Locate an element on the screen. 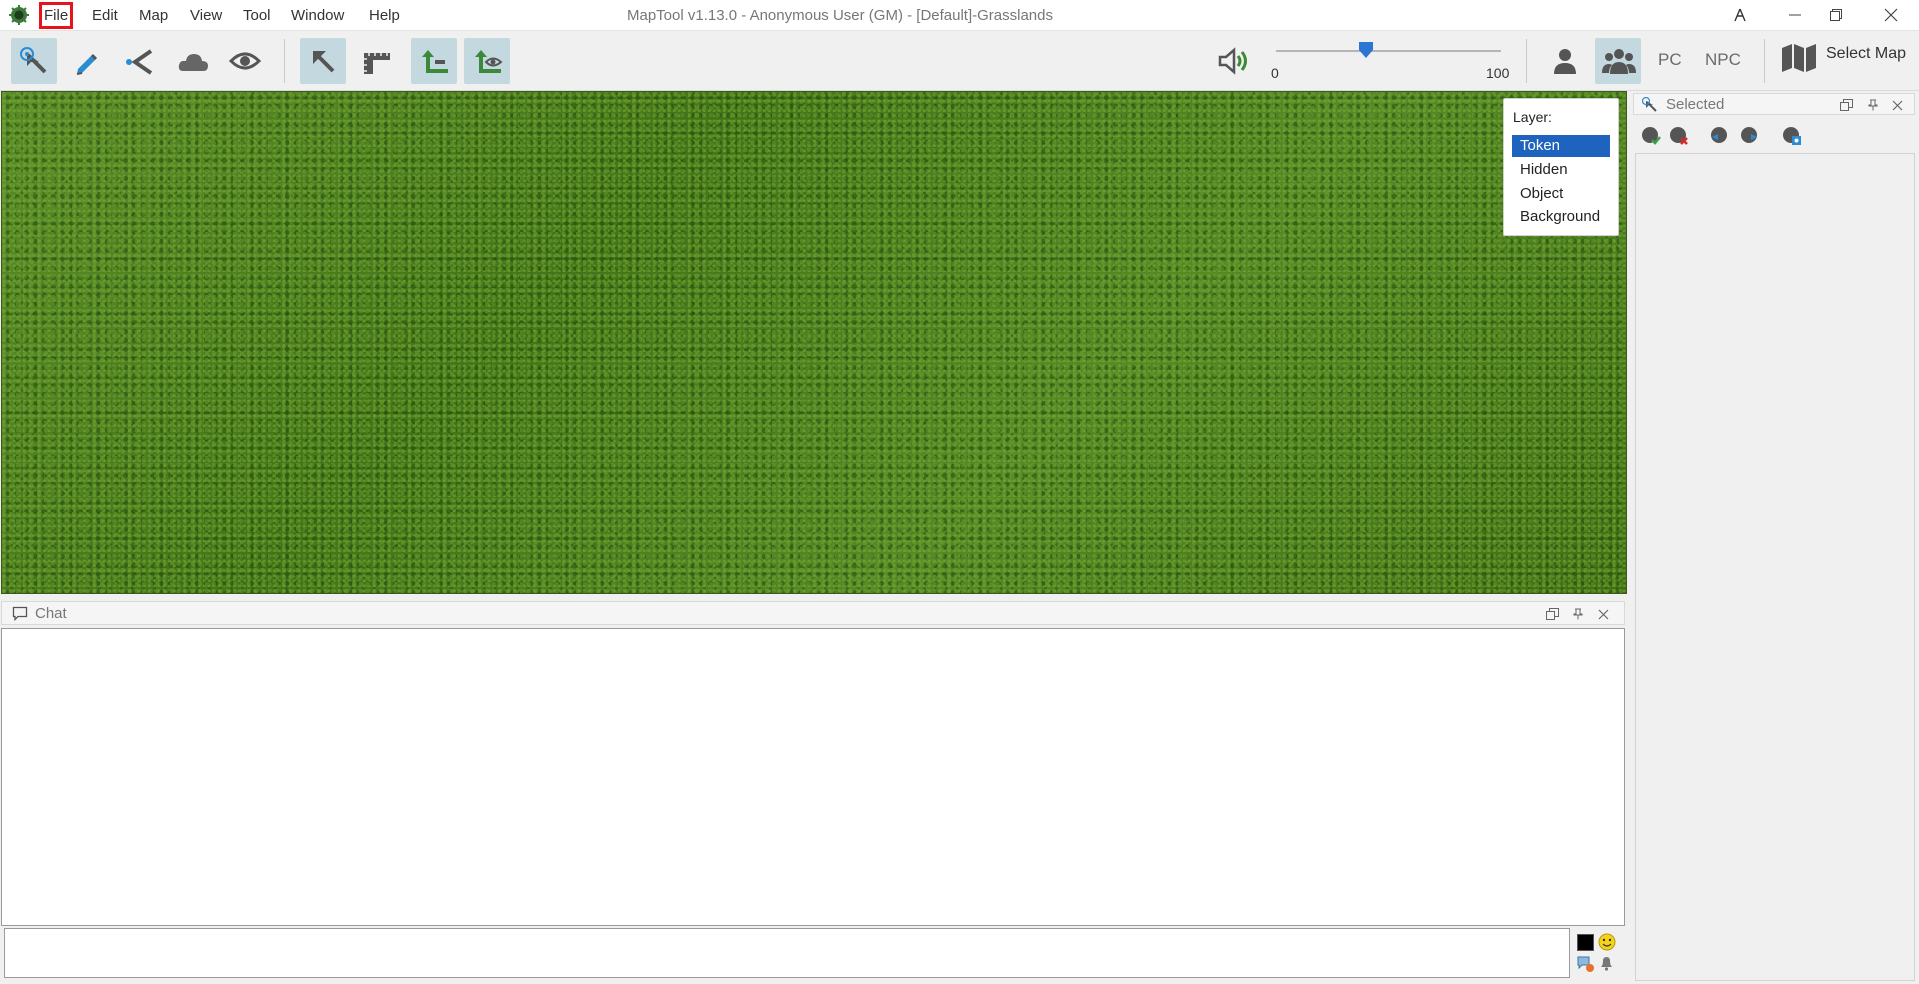 Image resolution: width=1919 pixels, height=984 pixels. fog-cloud-icon is located at coordinates (193, 62).